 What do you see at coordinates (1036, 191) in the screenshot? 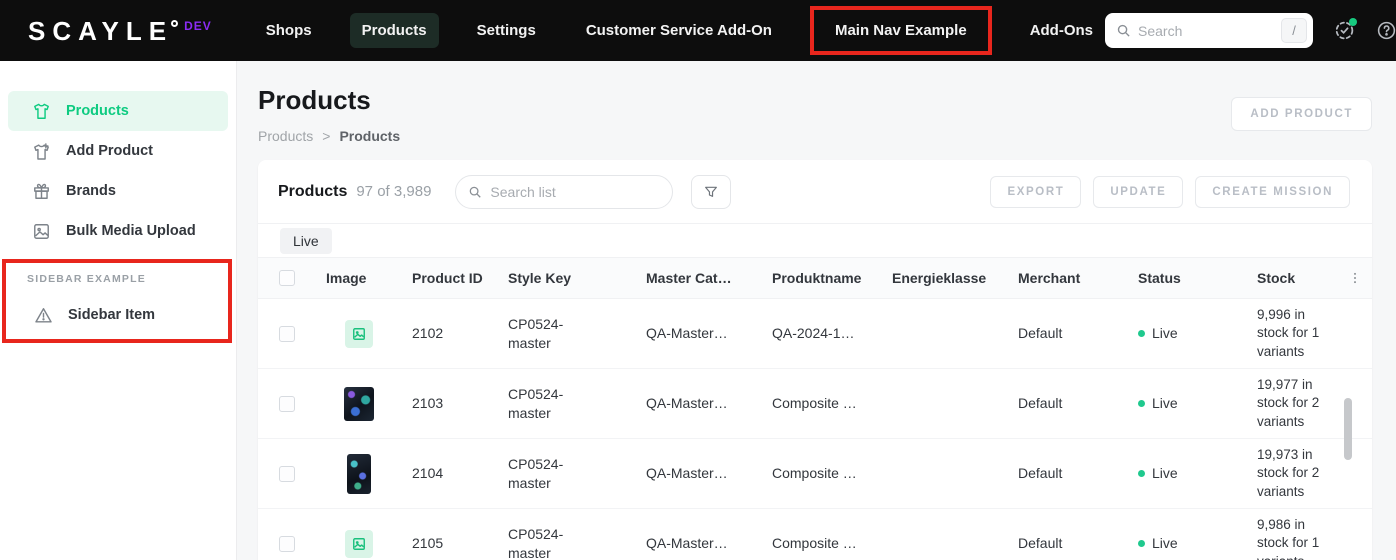
I see `export-button: EXPORT` at bounding box center [1036, 191].